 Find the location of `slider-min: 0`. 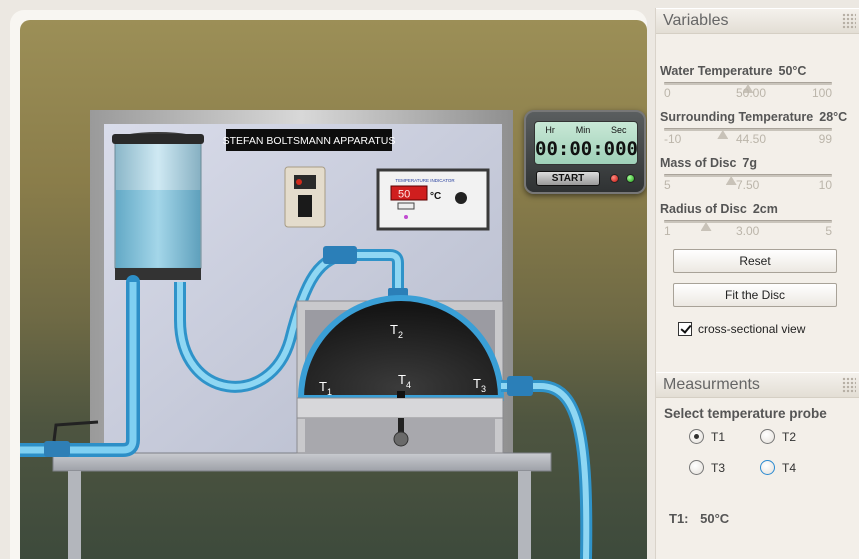

slider-min: 0 is located at coordinates (667, 93).